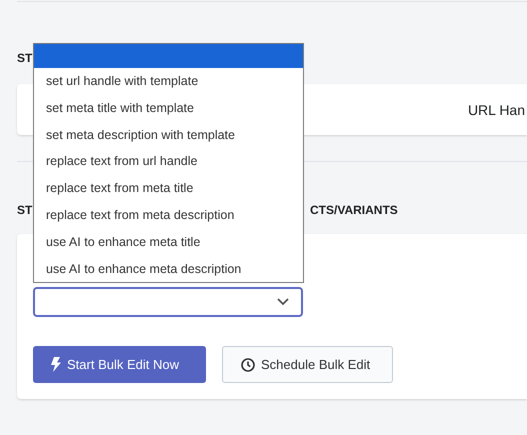 The image size is (527, 435). What do you see at coordinates (168, 302) in the screenshot?
I see `select-field` at bounding box center [168, 302].